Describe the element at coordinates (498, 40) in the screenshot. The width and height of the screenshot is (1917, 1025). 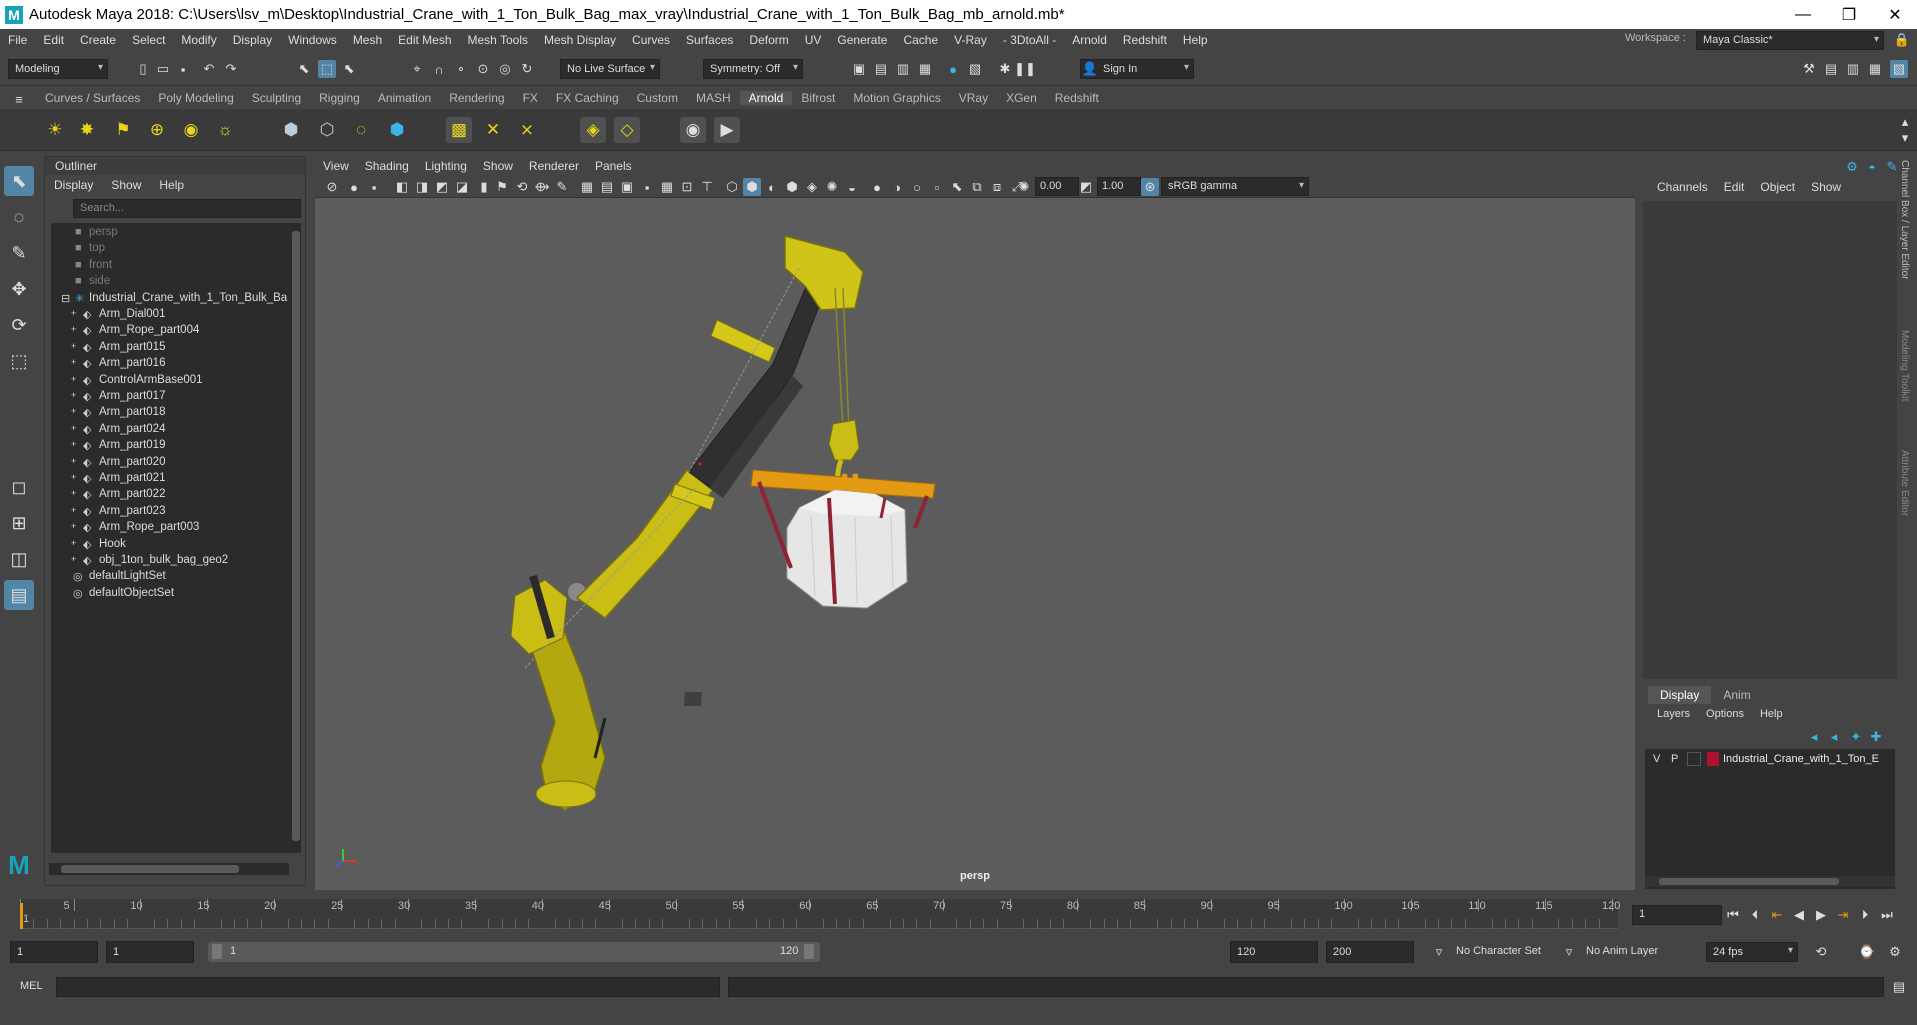
I see `menu-mesh-tools: Mesh Tools` at that location.